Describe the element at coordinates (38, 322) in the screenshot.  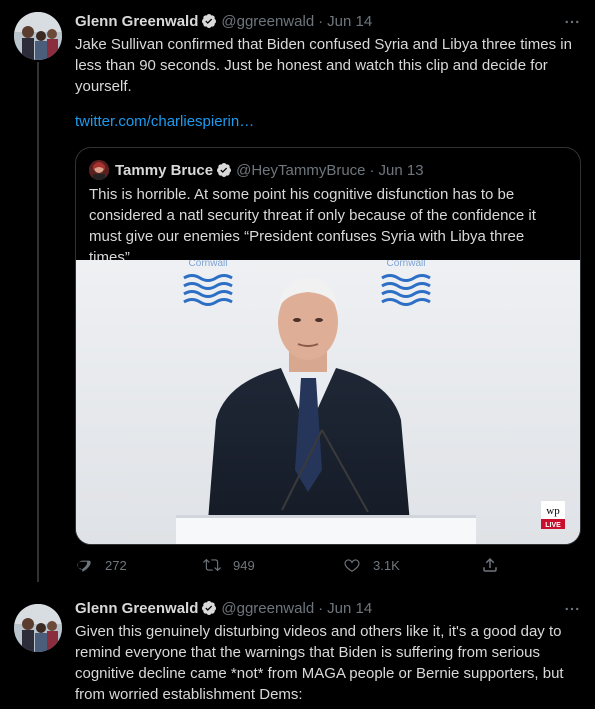
I see `thread-connector-line` at that location.